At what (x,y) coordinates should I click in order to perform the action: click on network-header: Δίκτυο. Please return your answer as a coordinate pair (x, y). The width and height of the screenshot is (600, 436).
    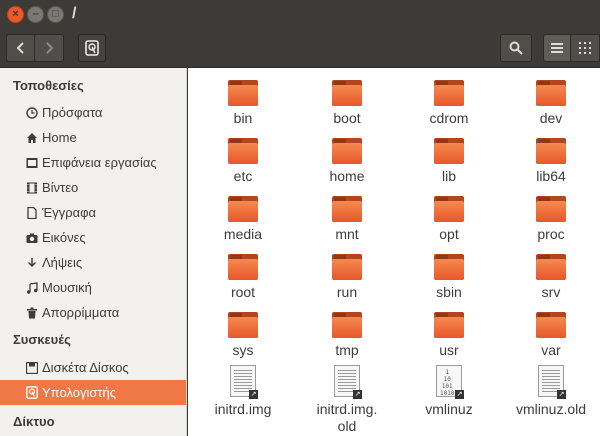
    Looking at the image, I should click on (34, 421).